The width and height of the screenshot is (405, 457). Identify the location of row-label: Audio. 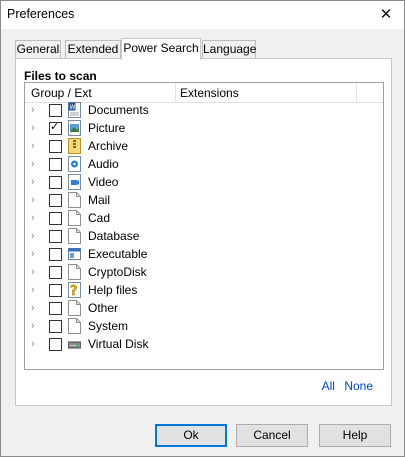
(103, 164).